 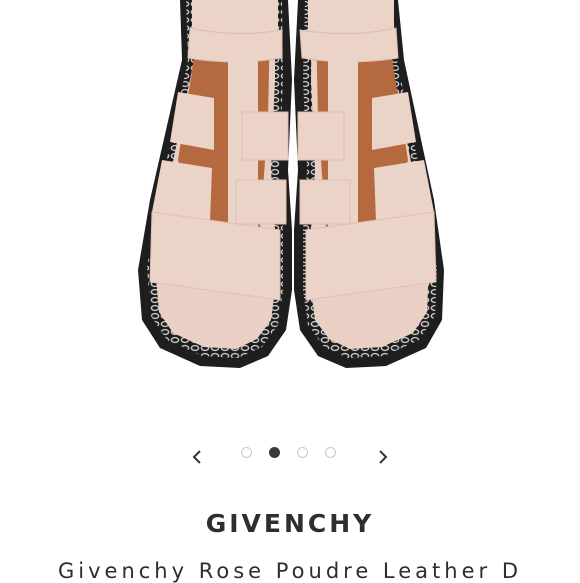 What do you see at coordinates (274, 452) in the screenshot?
I see `carousel-dot-2-active` at bounding box center [274, 452].